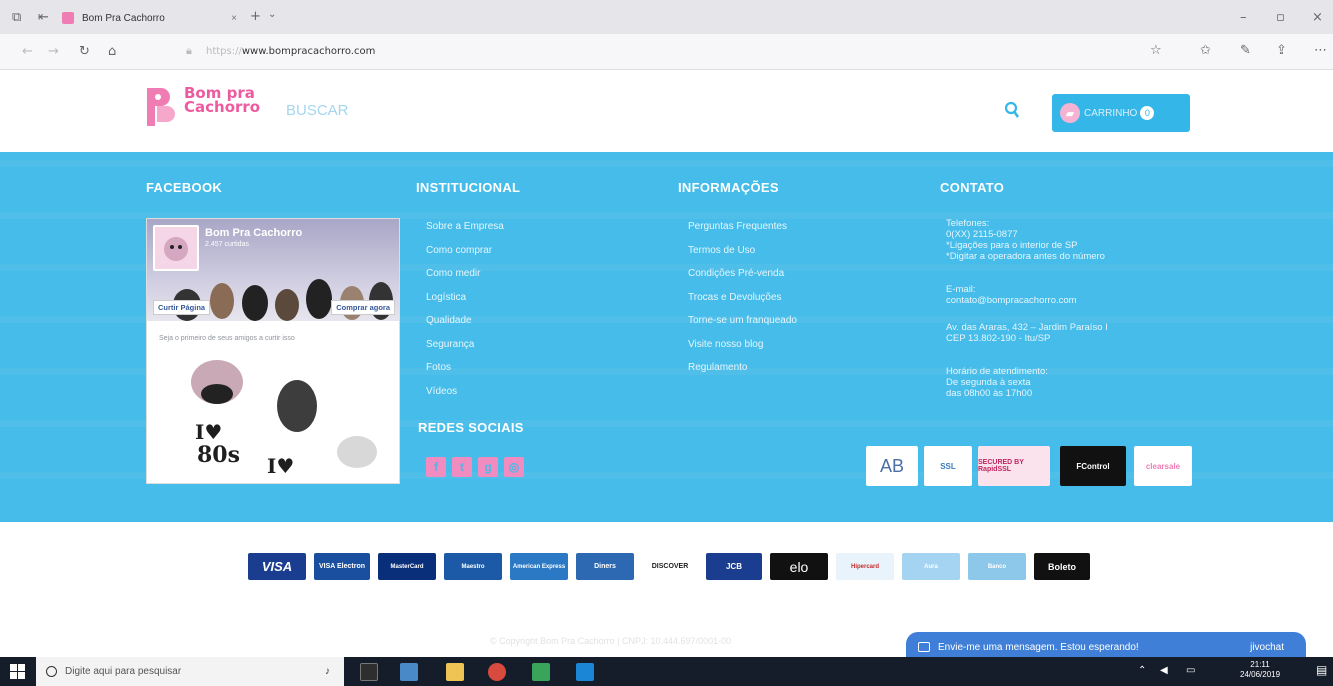  Describe the element at coordinates (342, 566) in the screenshot. I see `payment-visa-electron: VISA Electron` at that location.